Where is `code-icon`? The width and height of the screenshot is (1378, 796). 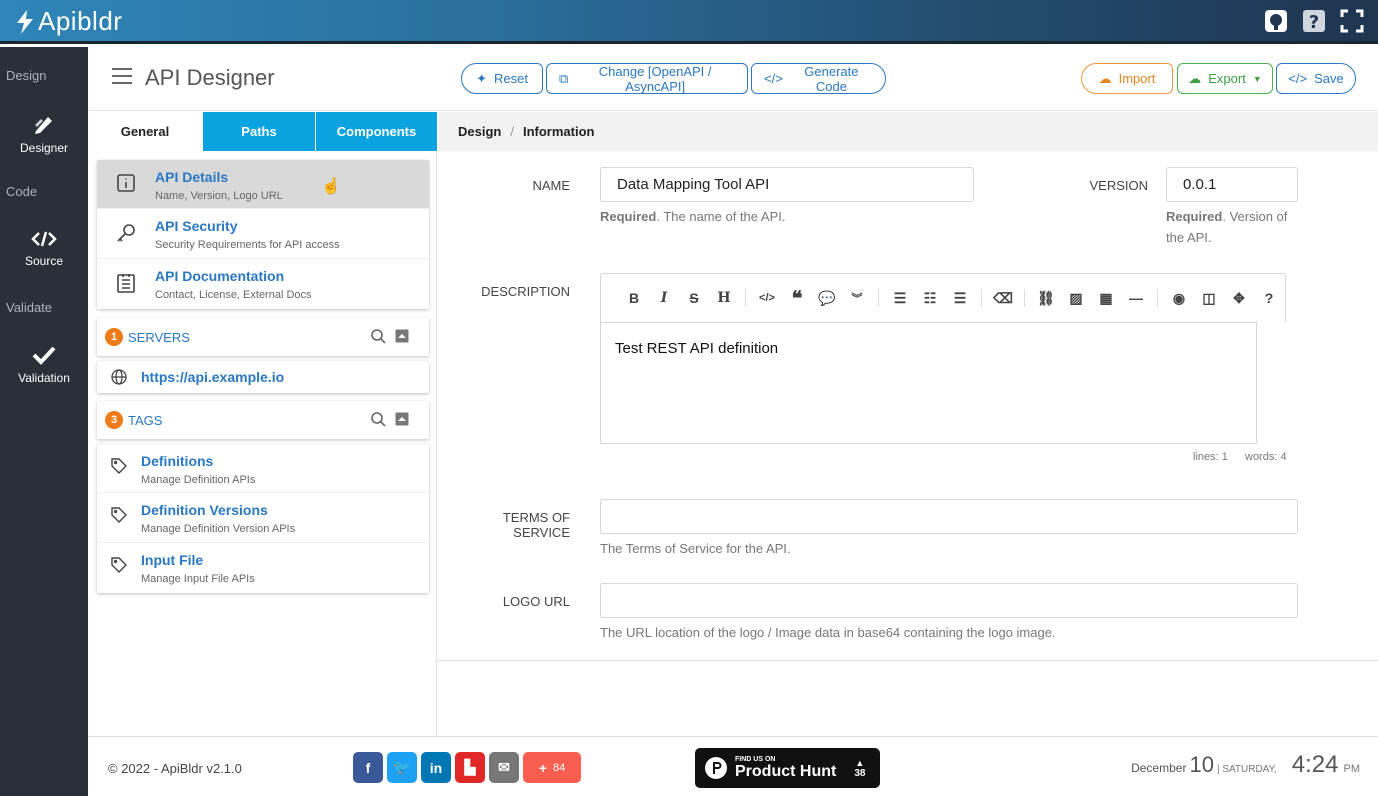
code-icon is located at coordinates (44, 239).